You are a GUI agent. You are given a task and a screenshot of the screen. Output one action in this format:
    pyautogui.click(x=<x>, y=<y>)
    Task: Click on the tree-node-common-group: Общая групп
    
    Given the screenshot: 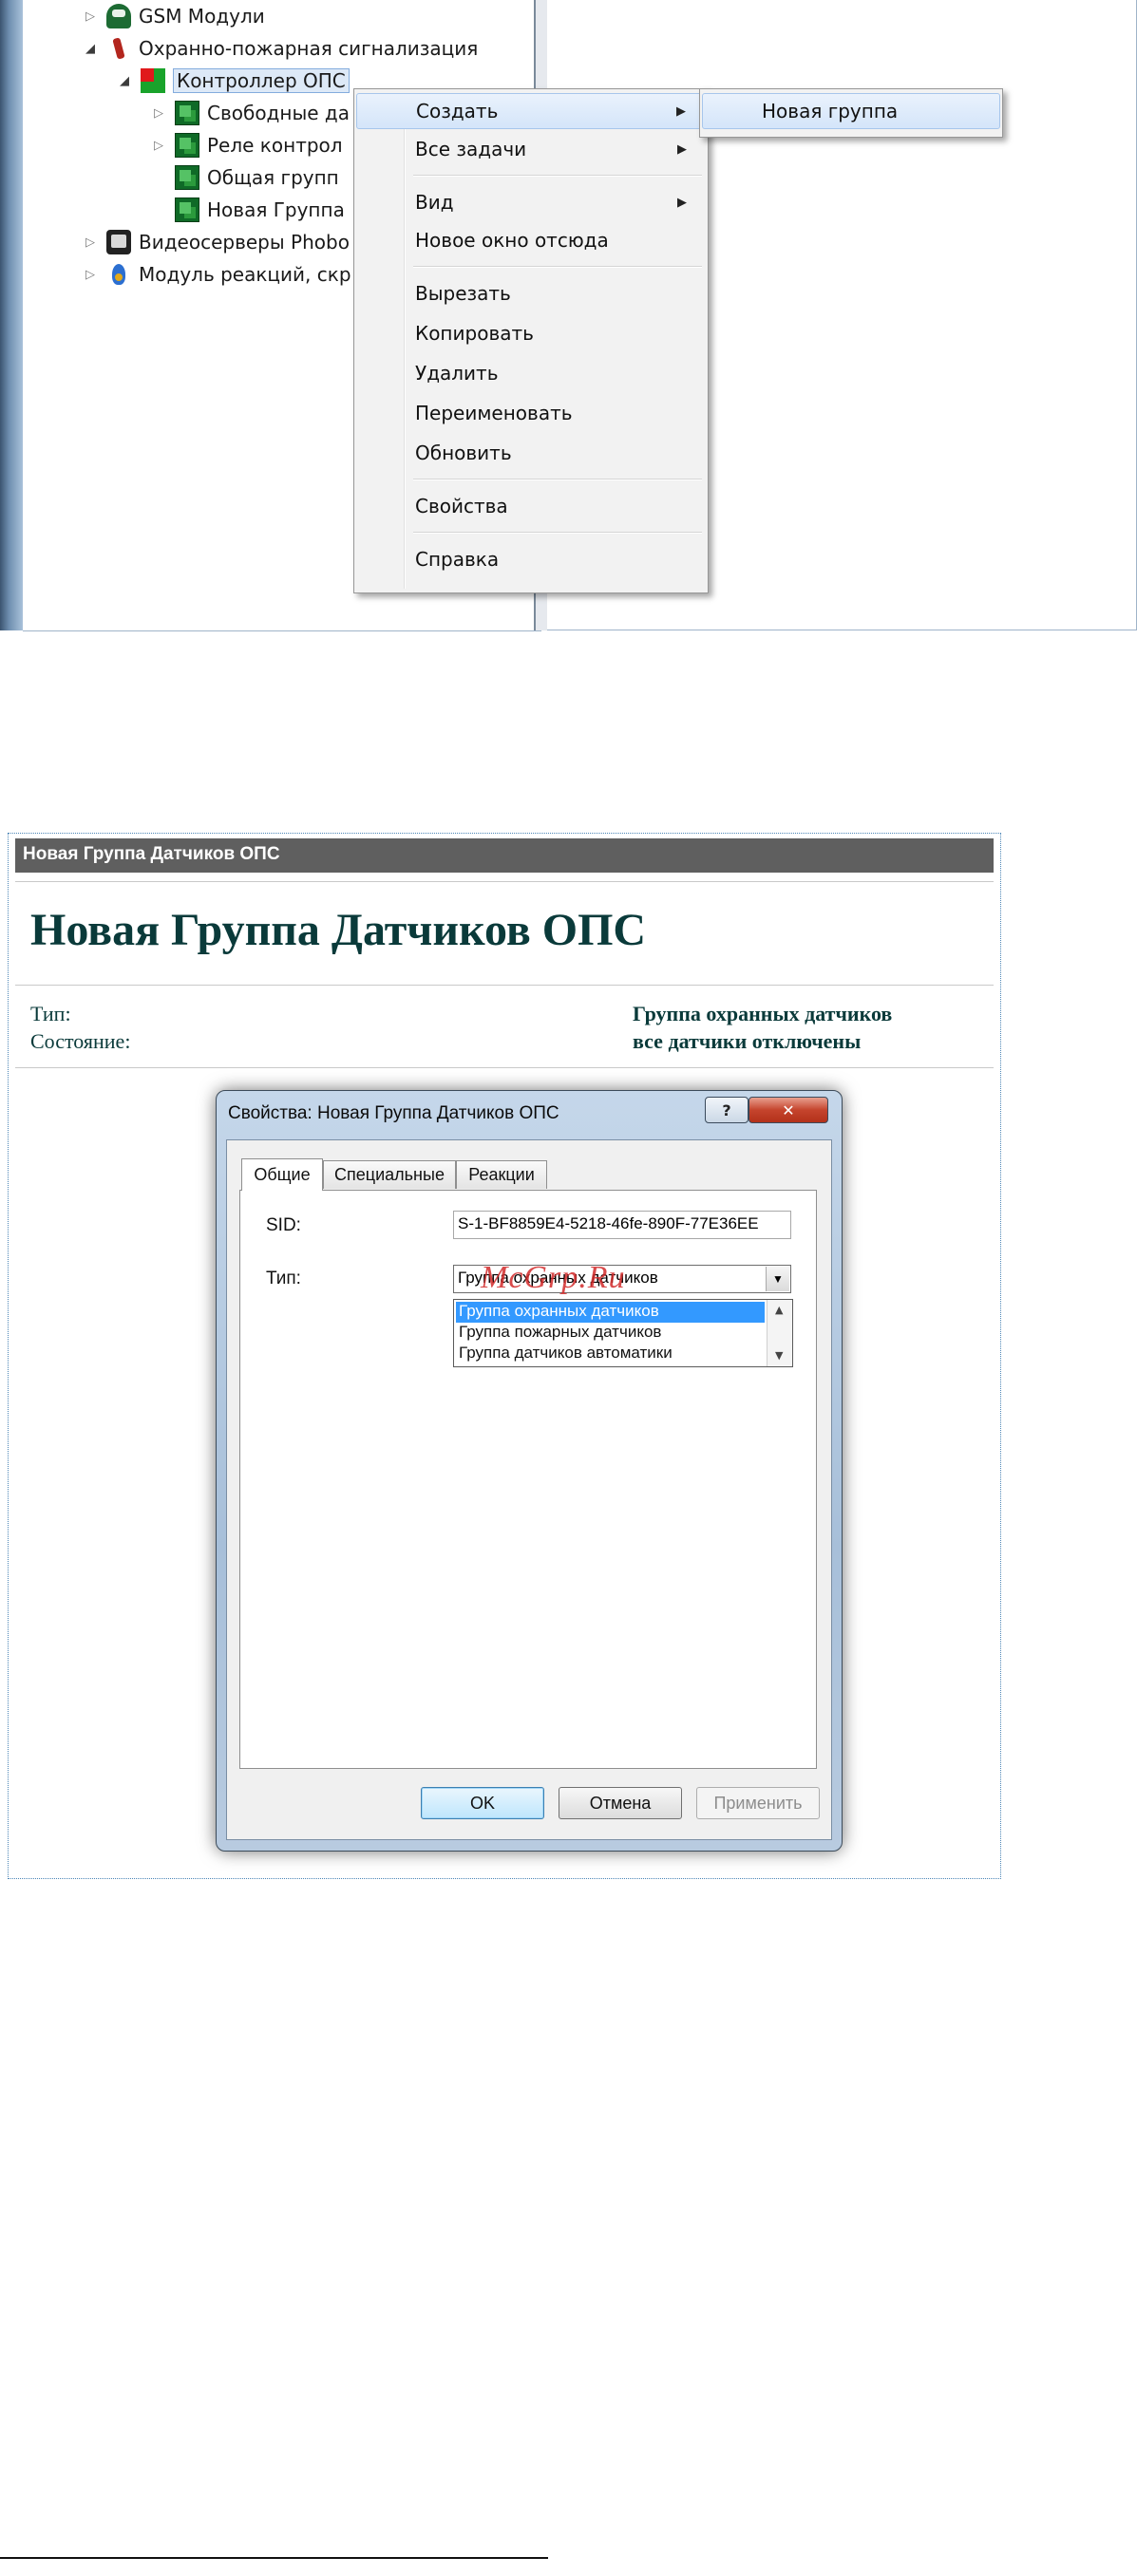 What is the action you would take?
    pyautogui.click(x=257, y=177)
    